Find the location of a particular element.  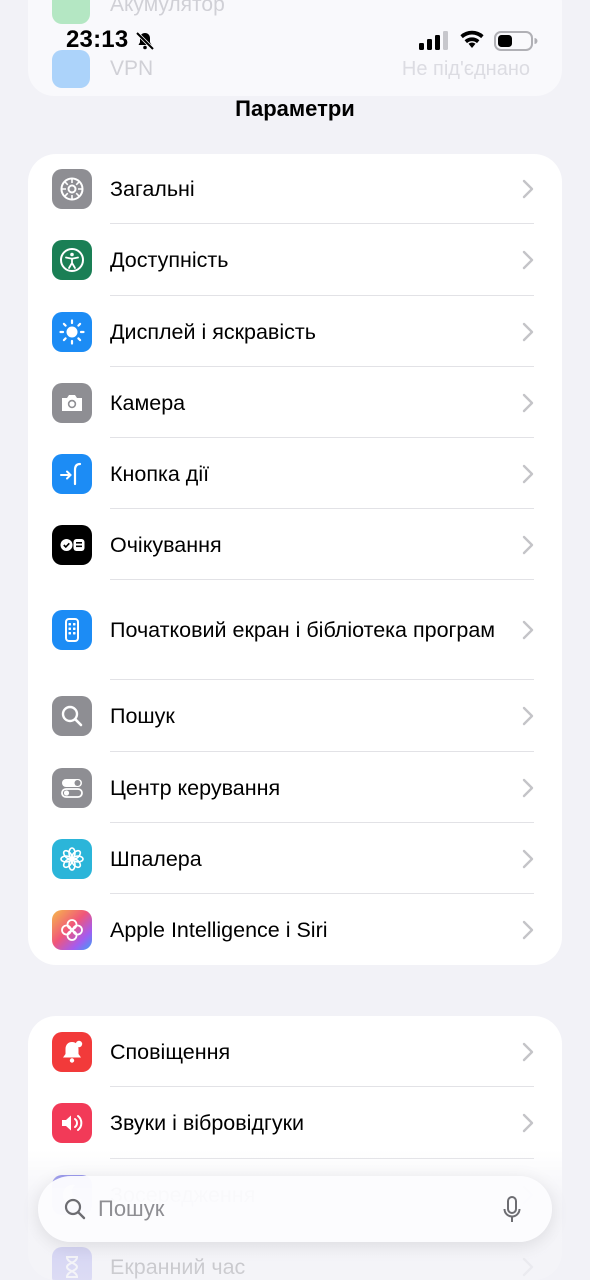

page-title: Параметри is located at coordinates (295, 108).